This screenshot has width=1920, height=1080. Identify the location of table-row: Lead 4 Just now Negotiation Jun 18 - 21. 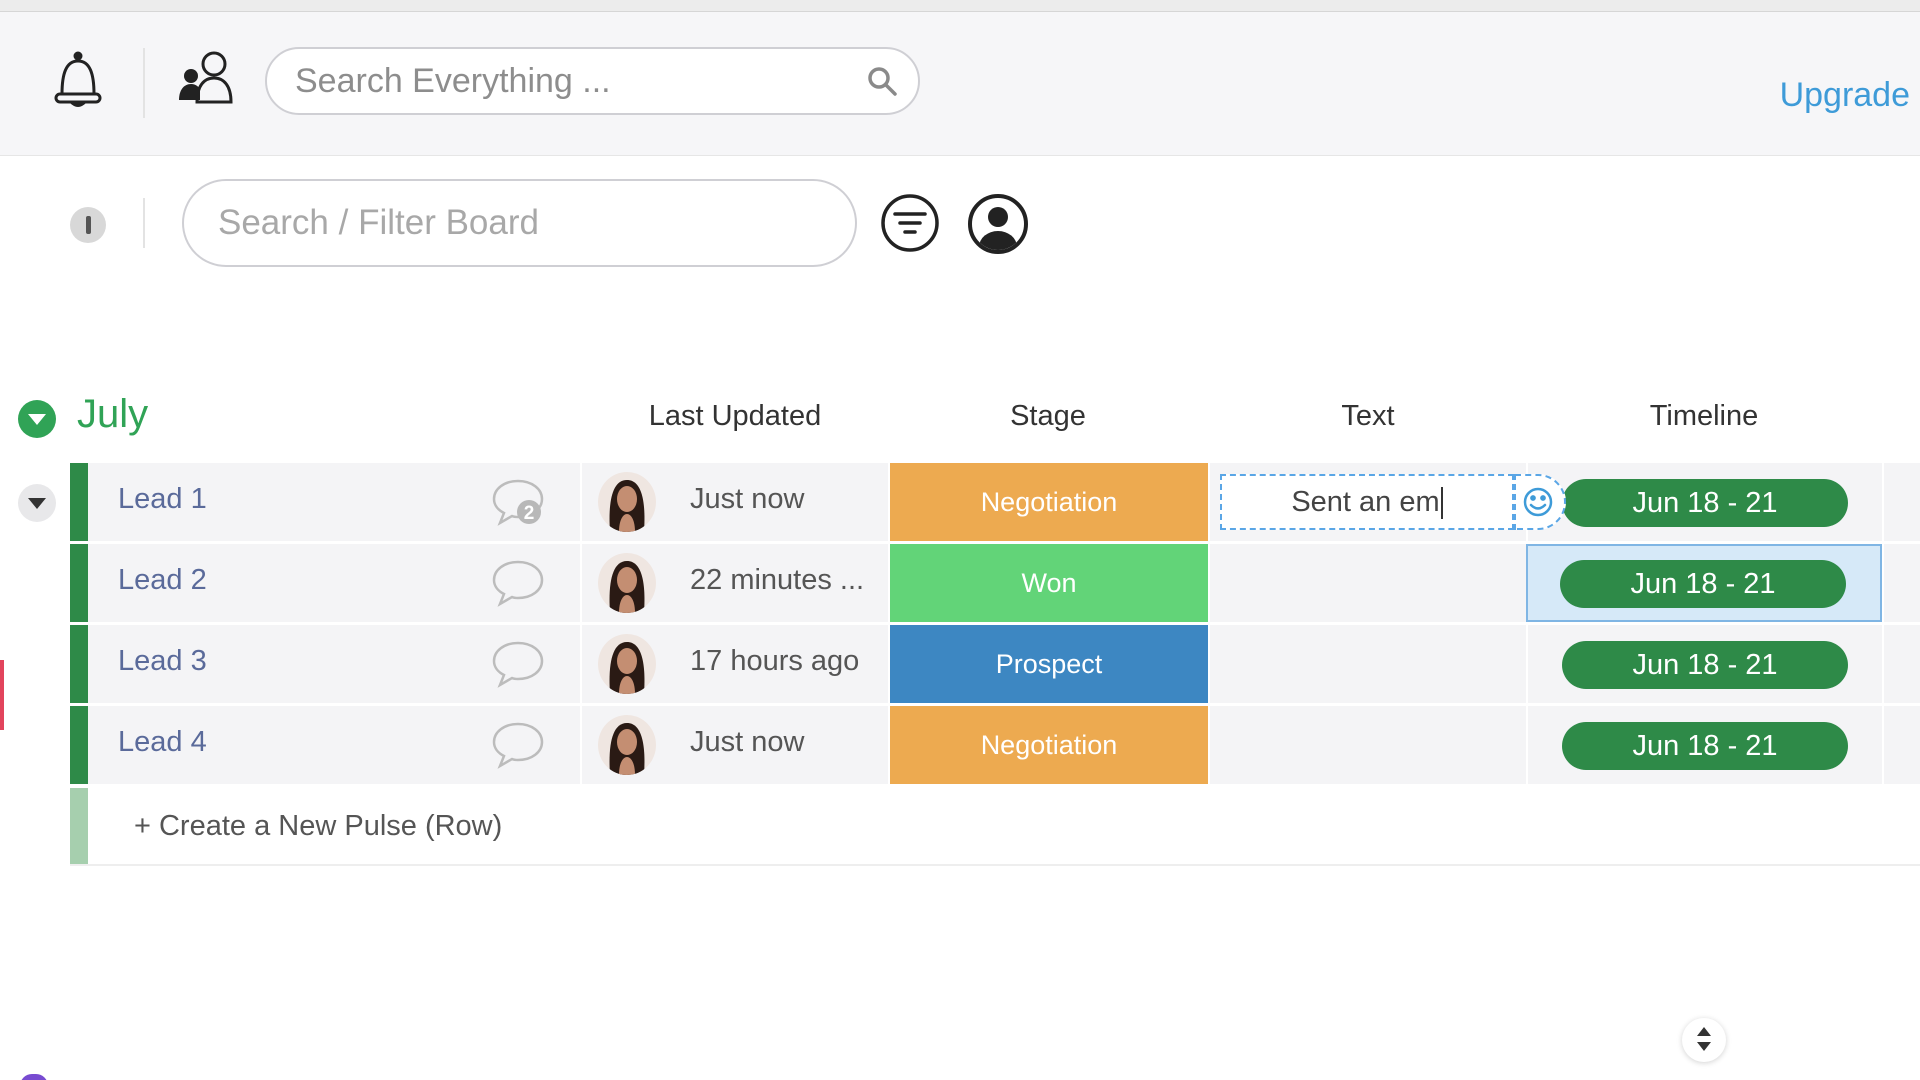
(995, 745).